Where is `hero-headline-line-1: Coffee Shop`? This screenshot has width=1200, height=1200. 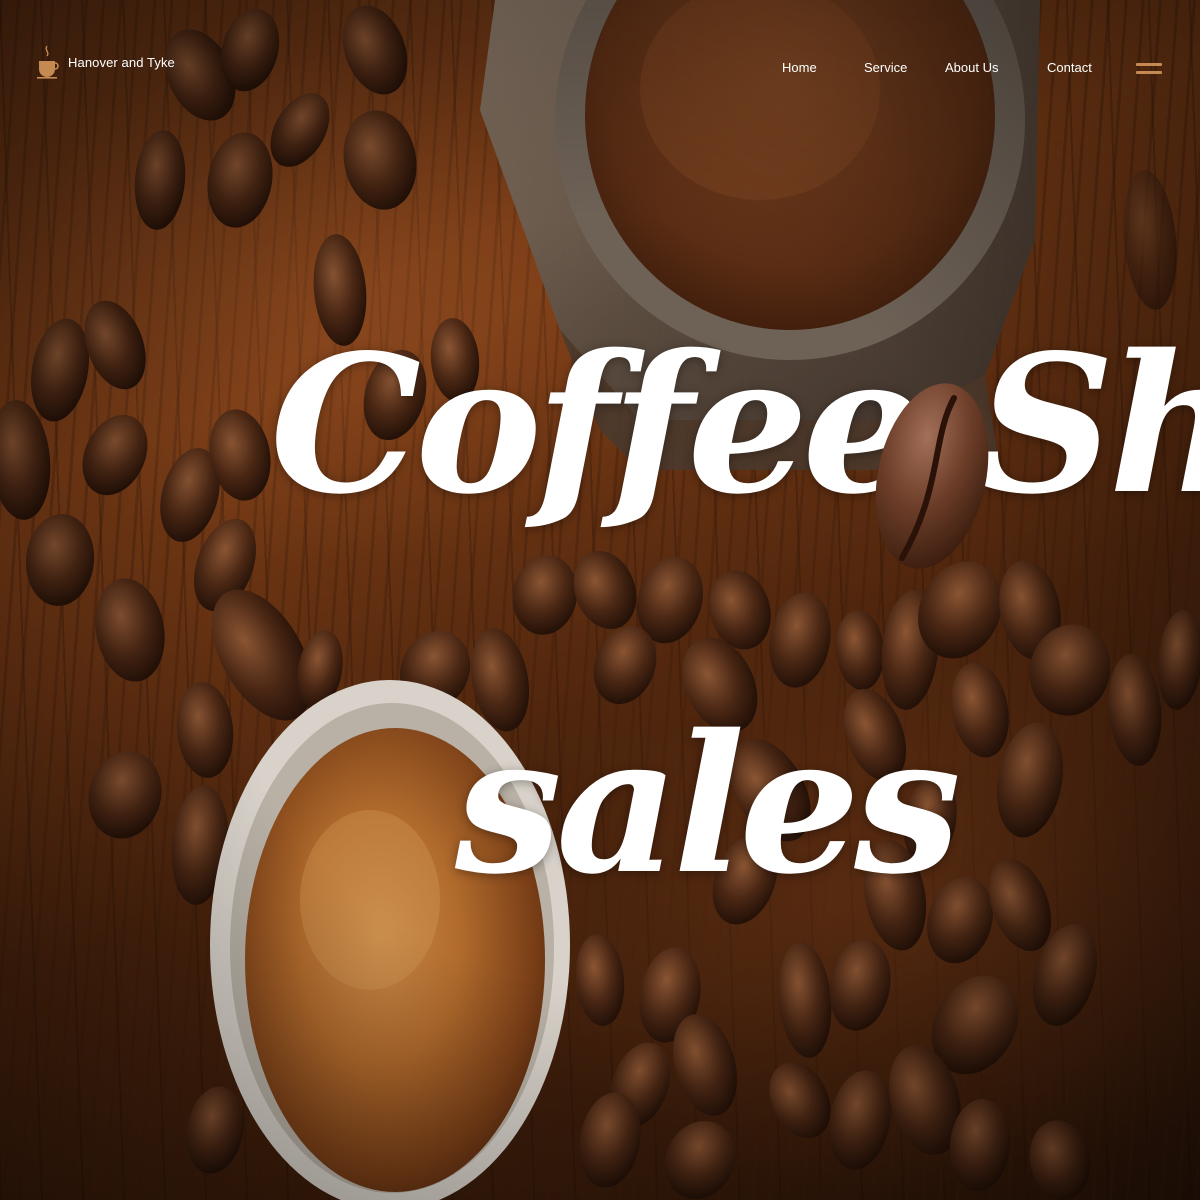
hero-headline-line-1: Coffee Shop is located at coordinates (735, 424).